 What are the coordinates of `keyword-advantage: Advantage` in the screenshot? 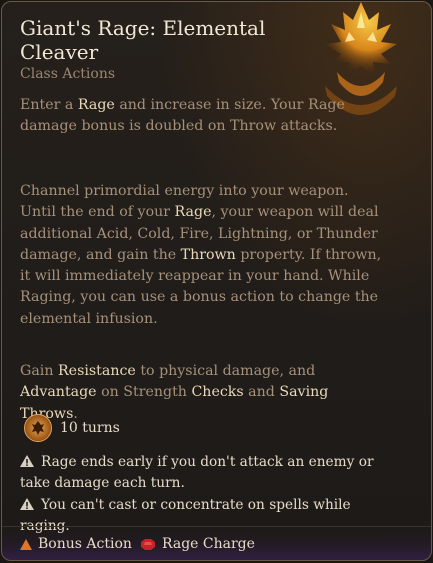 It's located at (58, 392).